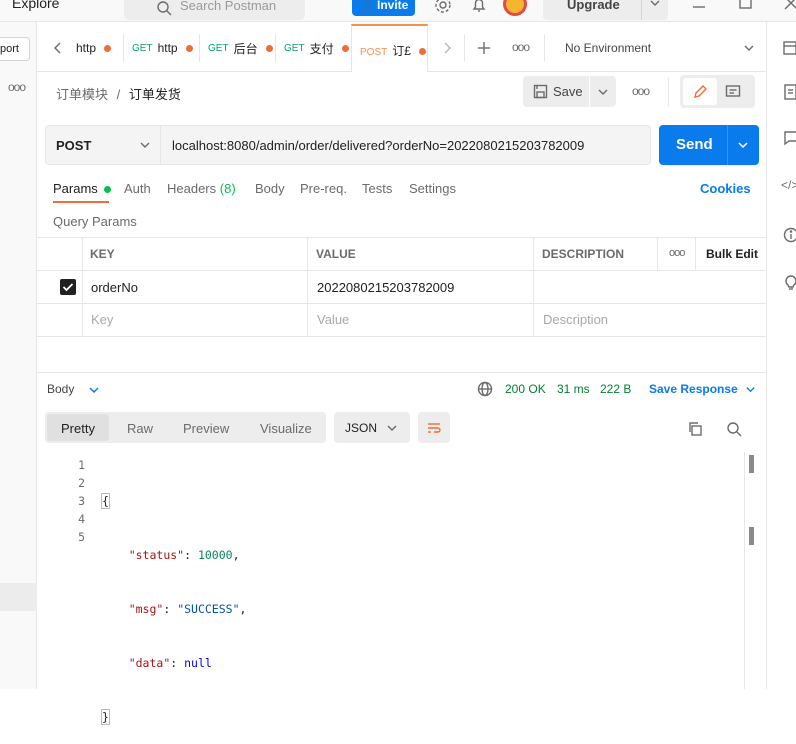 The image size is (796, 744). Describe the element at coordinates (168, 48) in the screenshot. I see `tab-label: http` at that location.